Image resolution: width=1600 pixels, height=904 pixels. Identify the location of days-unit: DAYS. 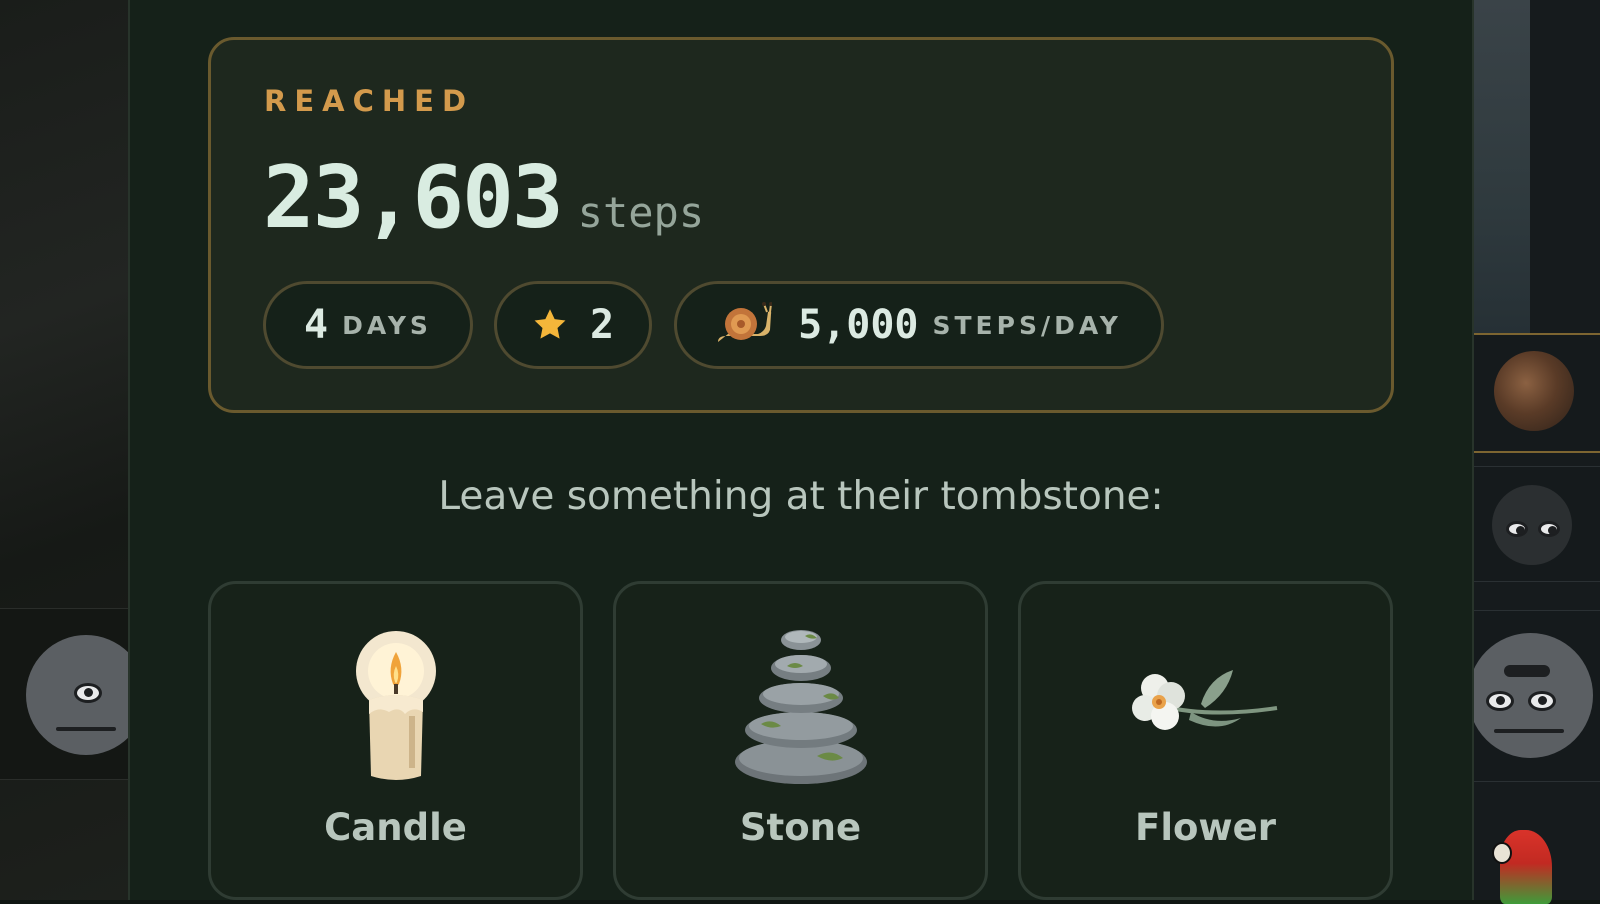
(387, 325).